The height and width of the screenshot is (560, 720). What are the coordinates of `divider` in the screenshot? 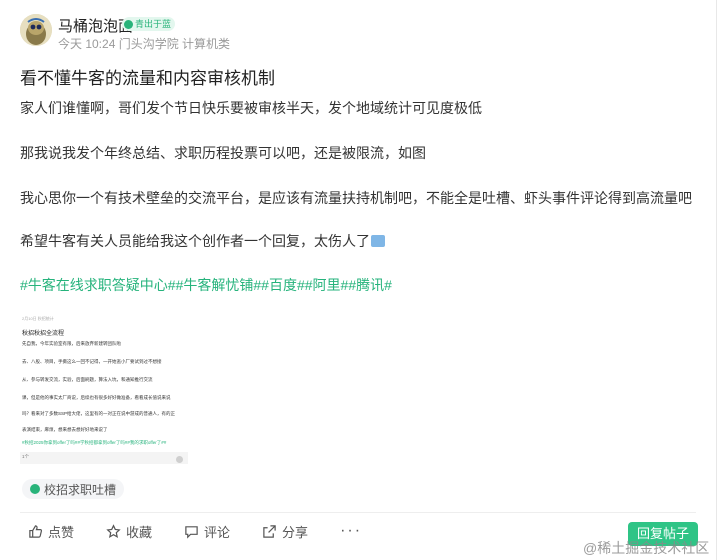 It's located at (358, 512).